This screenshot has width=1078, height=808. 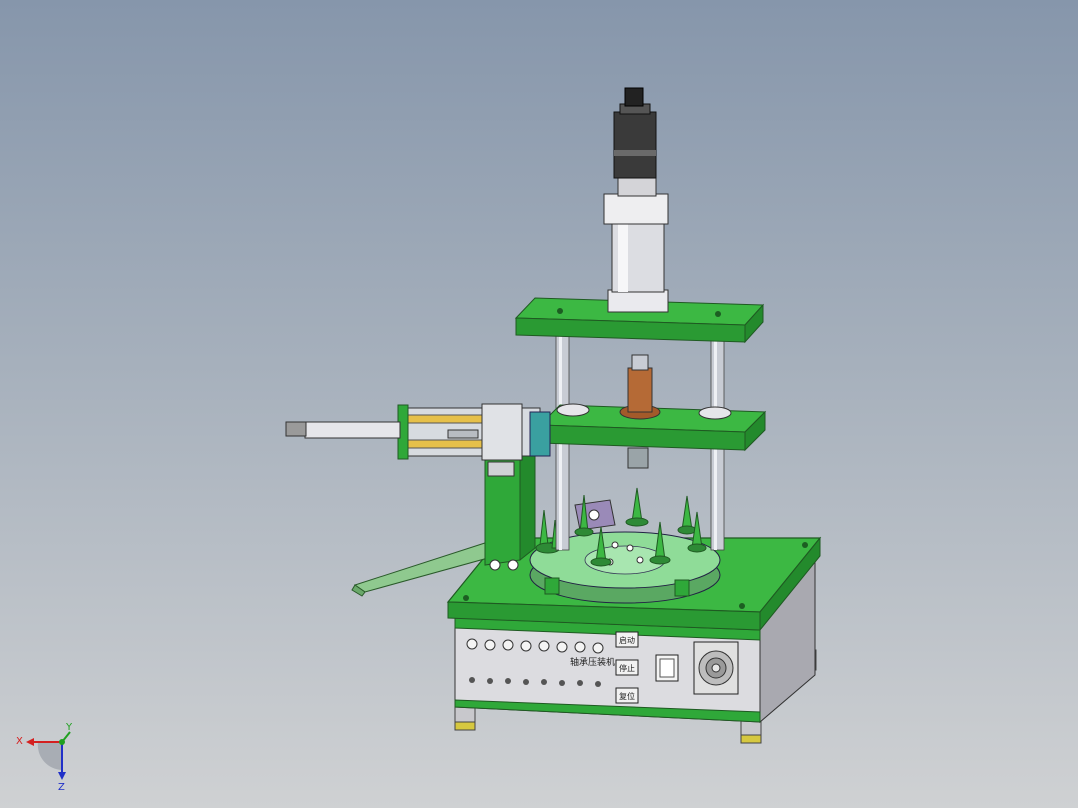 What do you see at coordinates (652, 411) in the screenshot?
I see `middle-plate` at bounding box center [652, 411].